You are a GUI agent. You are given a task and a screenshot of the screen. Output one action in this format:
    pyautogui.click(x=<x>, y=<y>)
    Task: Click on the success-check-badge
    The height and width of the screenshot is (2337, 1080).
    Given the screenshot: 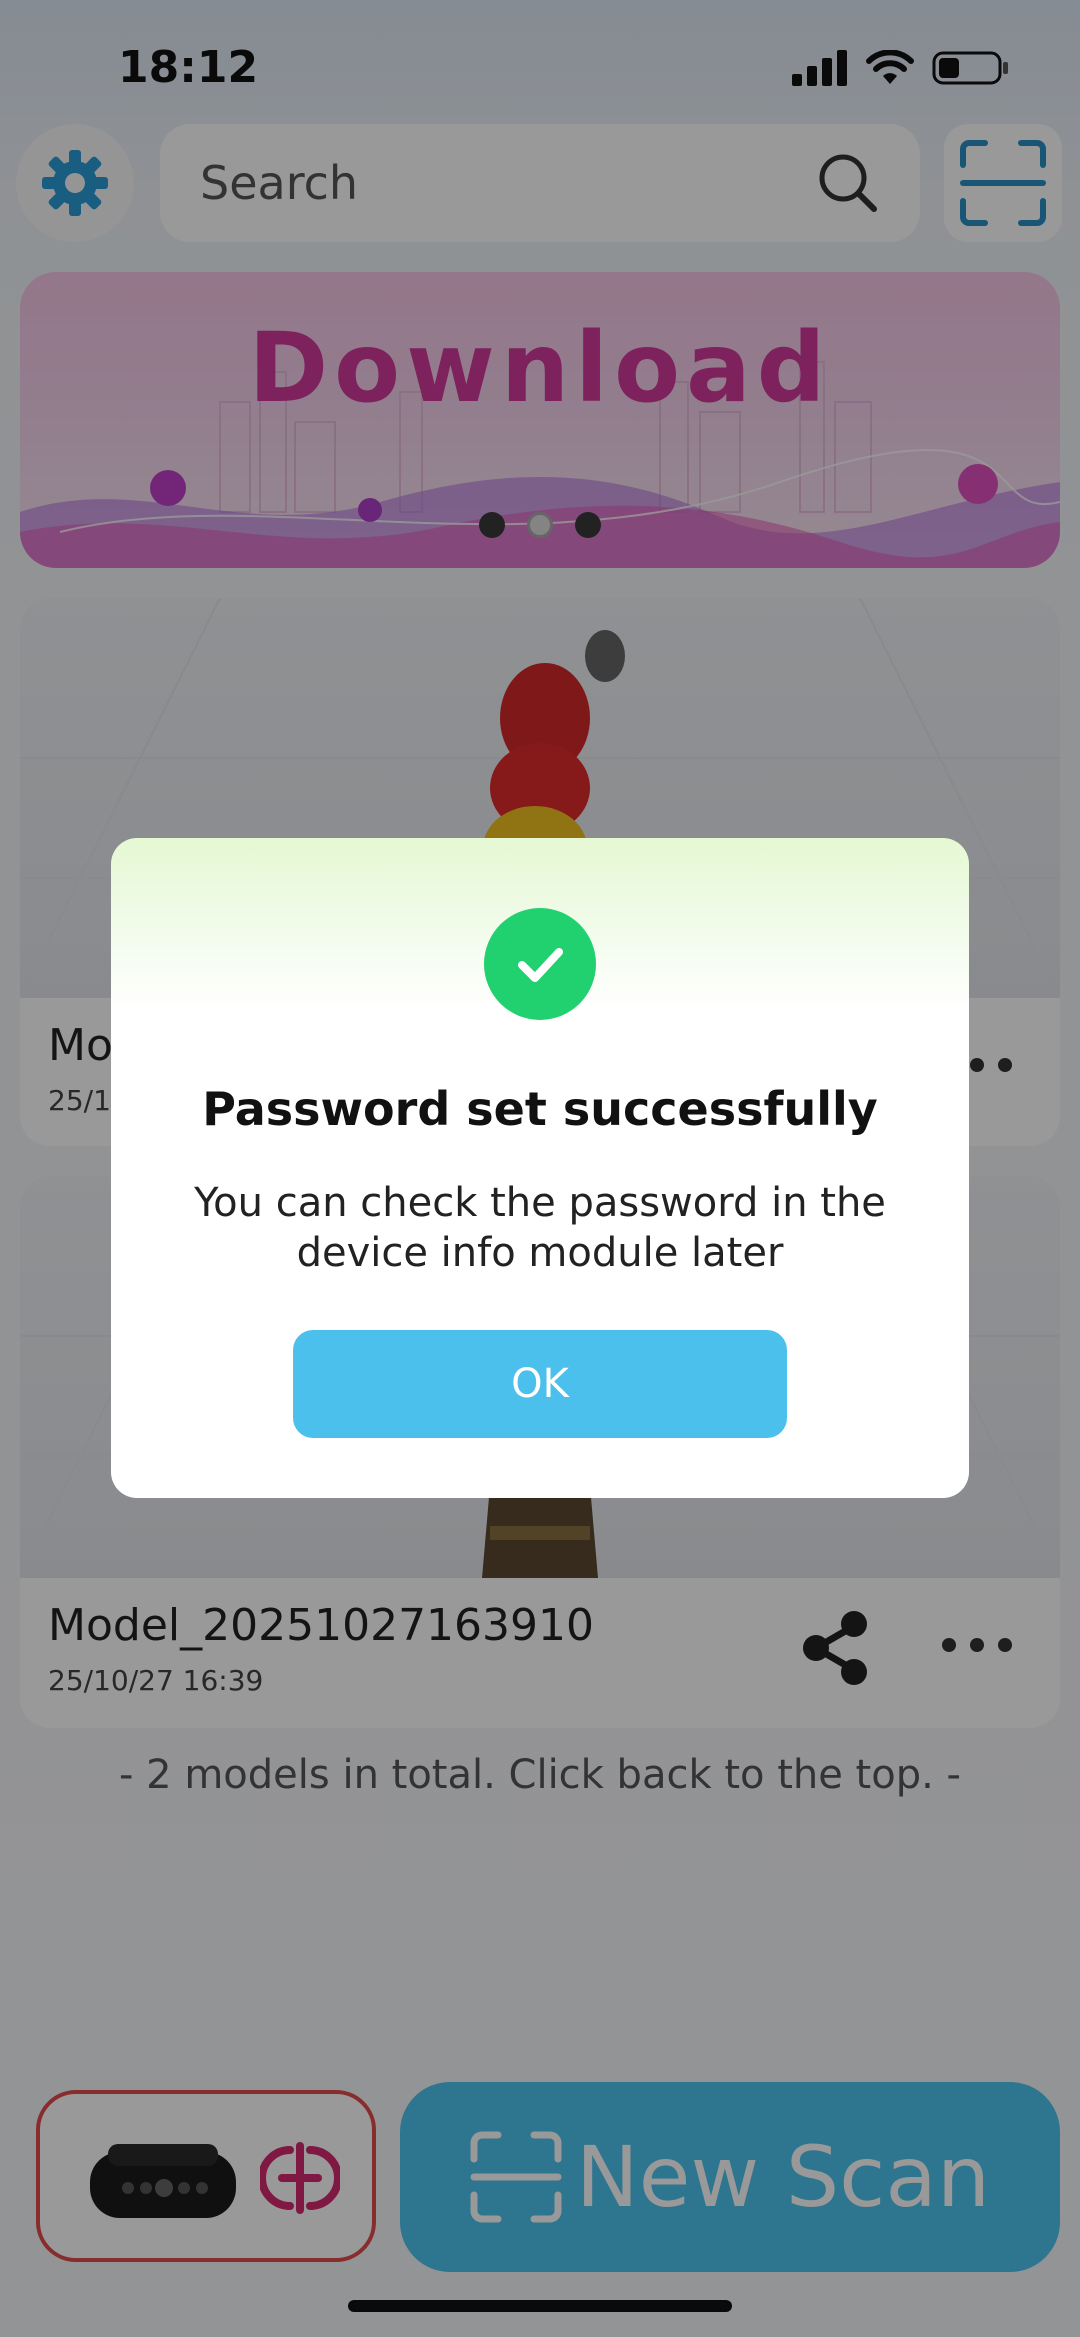 What is the action you would take?
    pyautogui.click(x=540, y=964)
    